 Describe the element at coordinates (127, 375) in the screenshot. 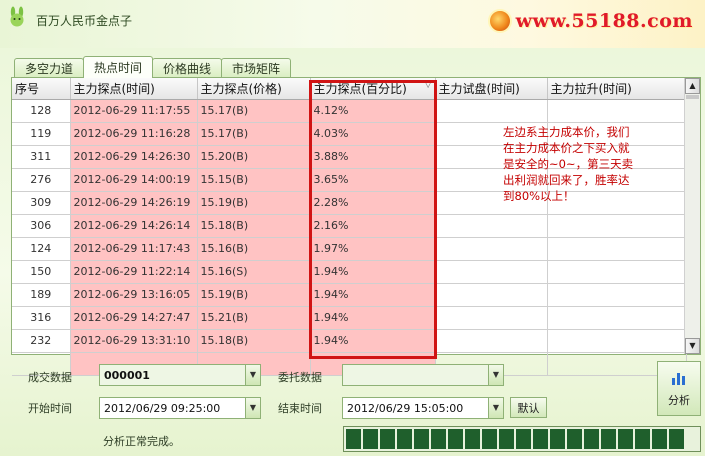

I see `trade-data-value: 000001` at that location.